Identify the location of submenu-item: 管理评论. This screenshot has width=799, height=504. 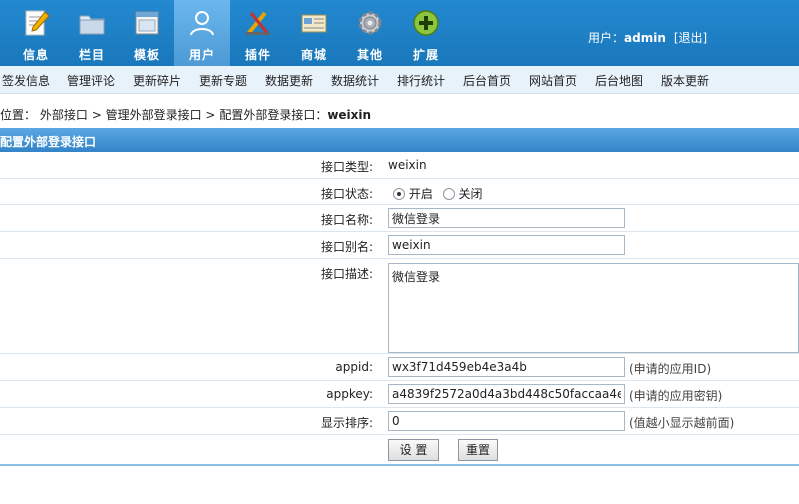
(91, 80).